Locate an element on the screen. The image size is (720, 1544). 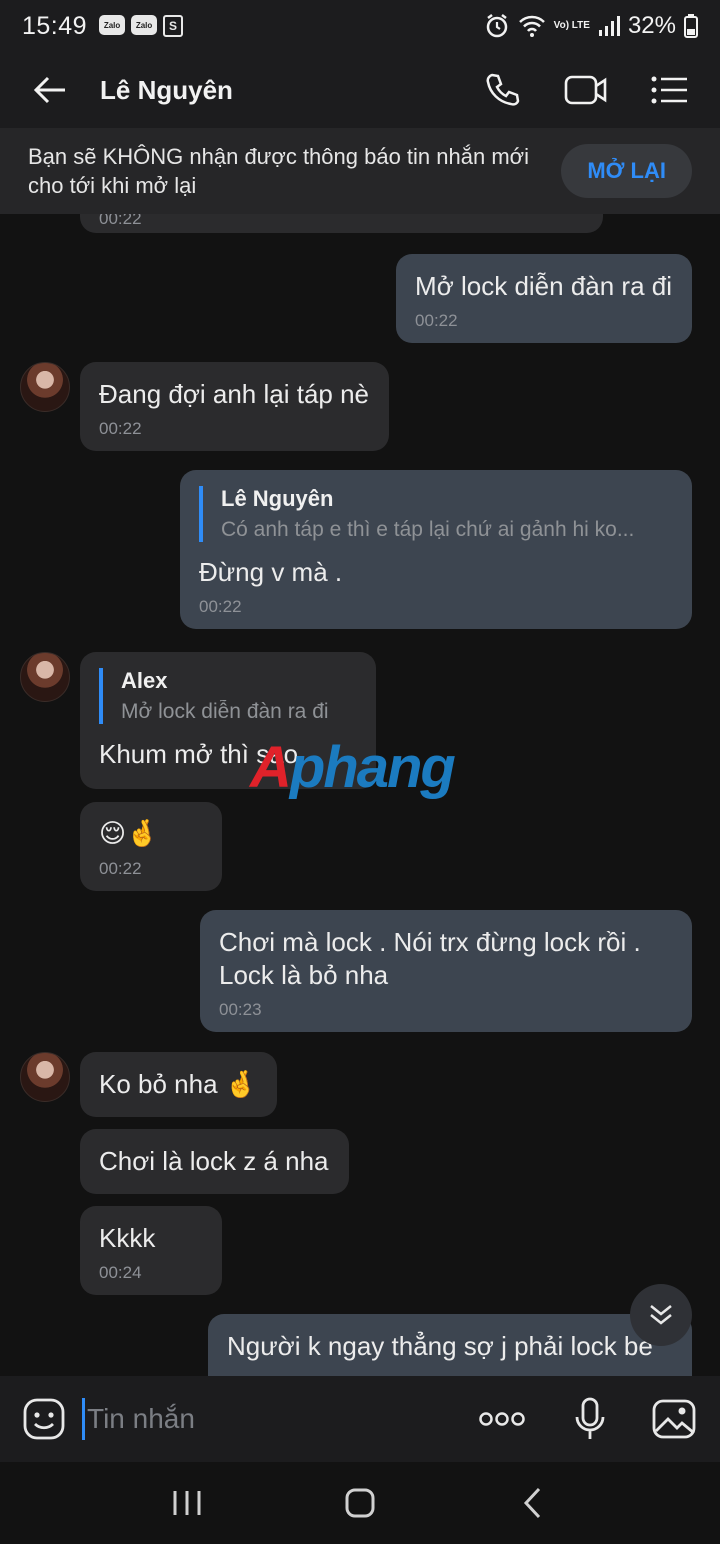
video-camera-icon is located at coordinates (586, 90).